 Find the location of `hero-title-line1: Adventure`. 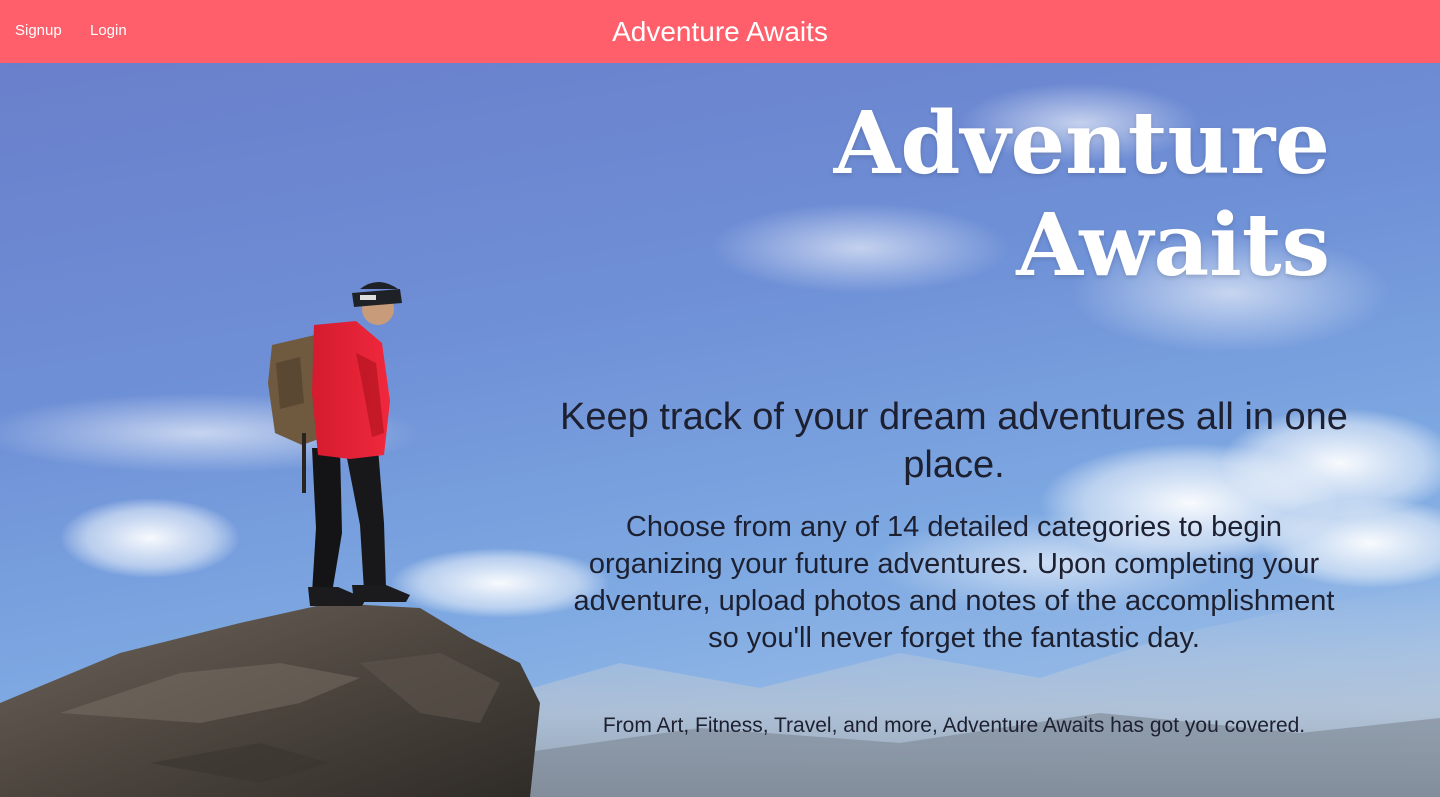

hero-title-line1: Adventure is located at coordinates (1081, 143).